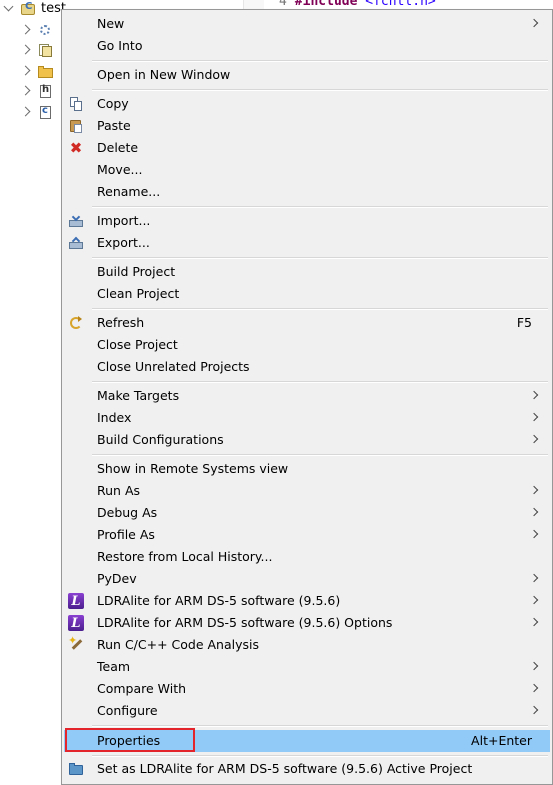 This screenshot has height=785, width=553. I want to click on menu-item-label: Copy, so click(113, 103).